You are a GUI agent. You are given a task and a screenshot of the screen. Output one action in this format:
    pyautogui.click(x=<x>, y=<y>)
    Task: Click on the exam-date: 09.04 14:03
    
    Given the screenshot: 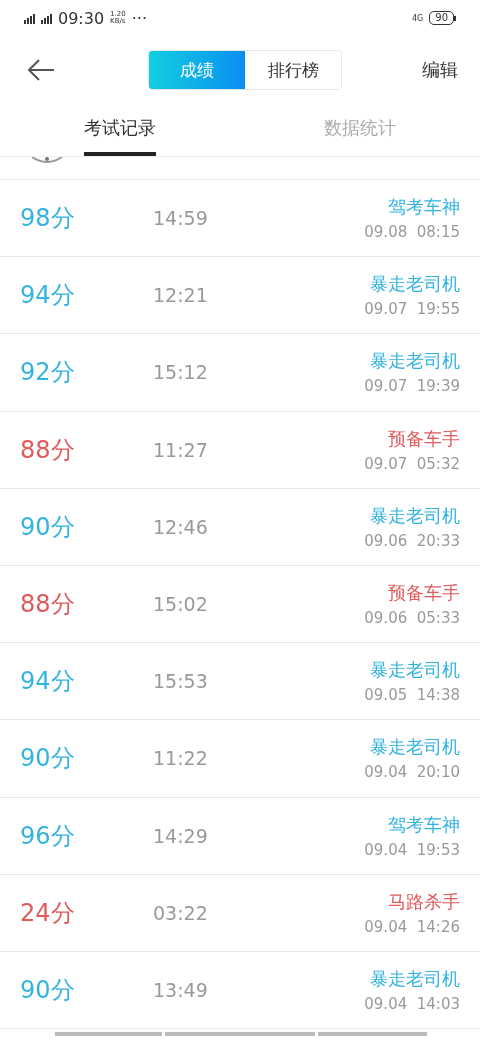 What is the action you would take?
    pyautogui.click(x=412, y=1003)
    